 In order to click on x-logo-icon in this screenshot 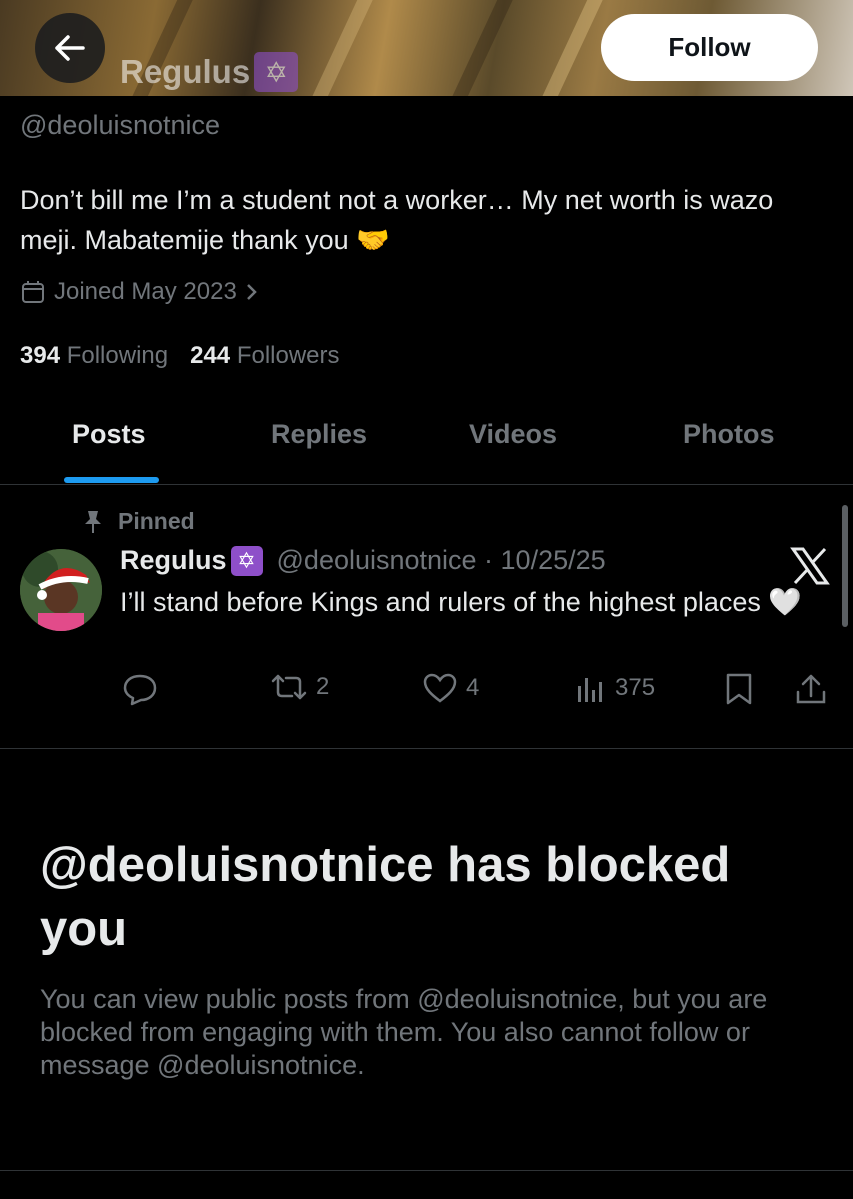, I will do `click(810, 566)`.